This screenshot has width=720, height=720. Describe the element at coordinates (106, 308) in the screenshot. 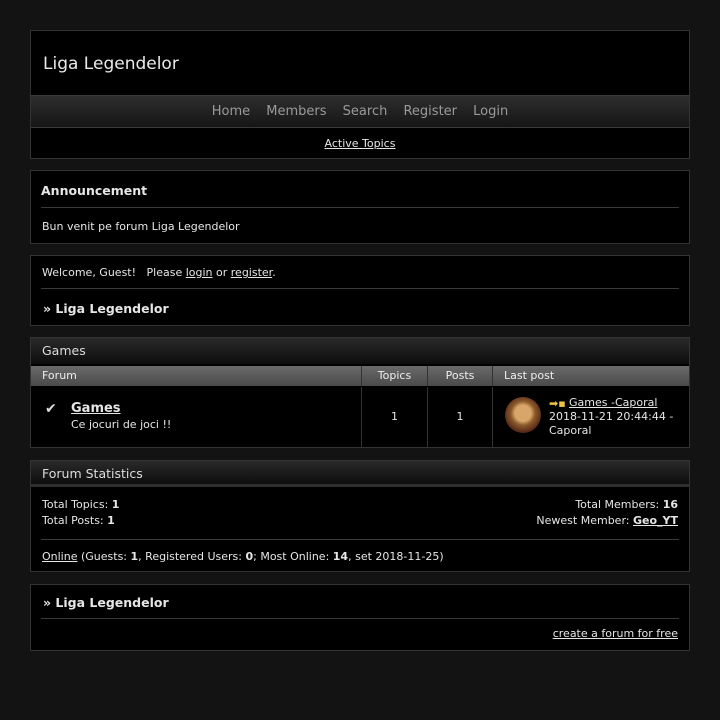

I see `breadcrumb: » Liga Legendelor` at that location.